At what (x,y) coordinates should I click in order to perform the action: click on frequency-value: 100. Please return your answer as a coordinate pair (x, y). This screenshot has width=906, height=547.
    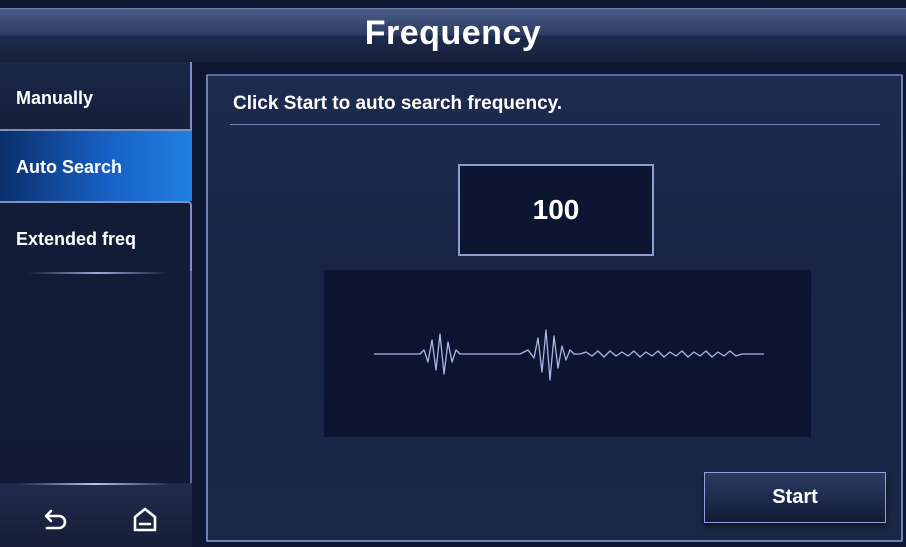
    Looking at the image, I should click on (556, 209).